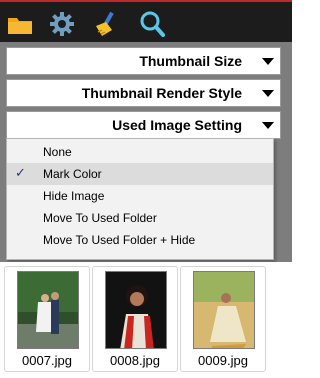  I want to click on menu-item-label: Mark Color, so click(72, 174).